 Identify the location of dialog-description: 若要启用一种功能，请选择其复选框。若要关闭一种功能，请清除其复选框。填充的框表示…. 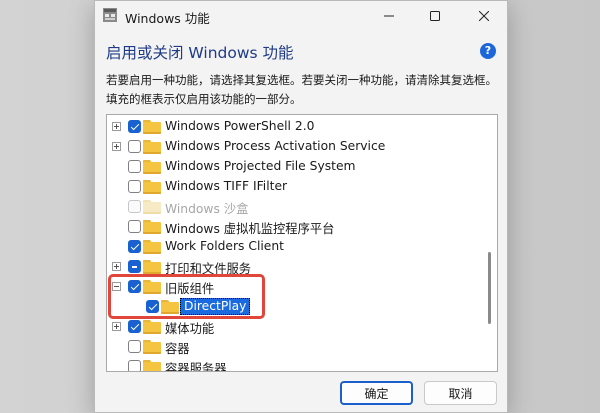
(301, 89).